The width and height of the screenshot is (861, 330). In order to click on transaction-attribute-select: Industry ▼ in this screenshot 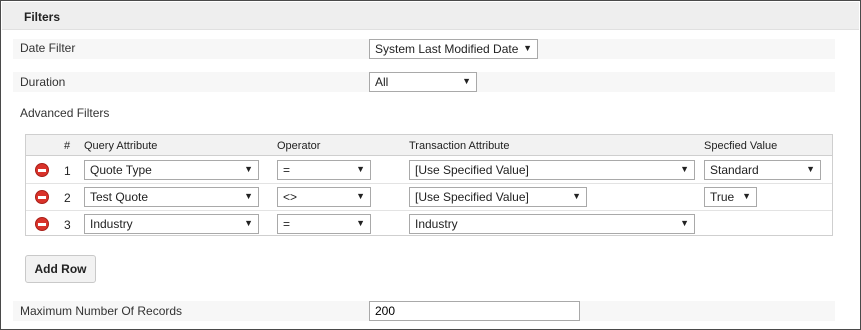, I will do `click(552, 224)`.